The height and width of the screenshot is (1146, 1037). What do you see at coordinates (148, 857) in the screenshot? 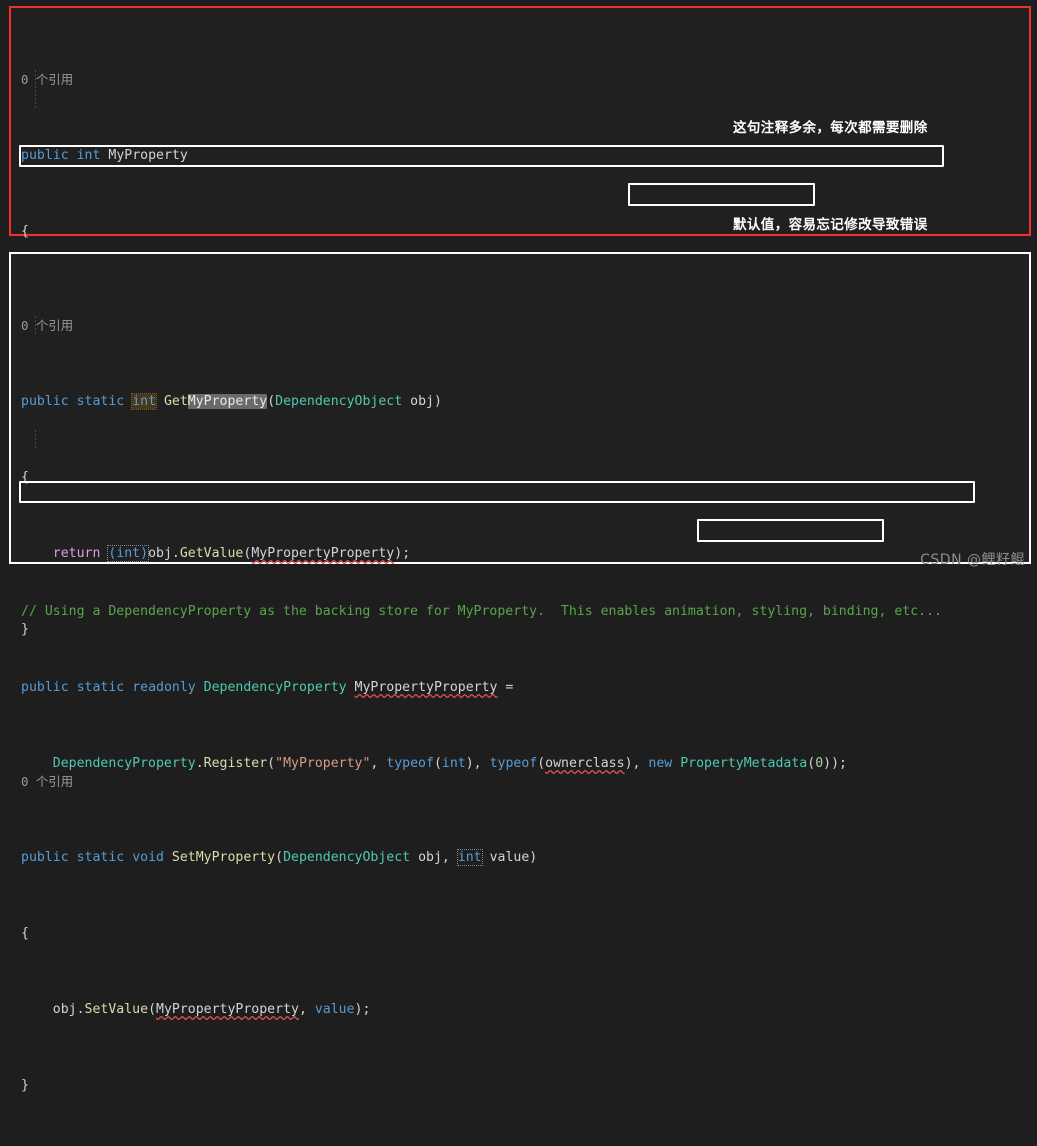
I see `keyword-void: void` at bounding box center [148, 857].